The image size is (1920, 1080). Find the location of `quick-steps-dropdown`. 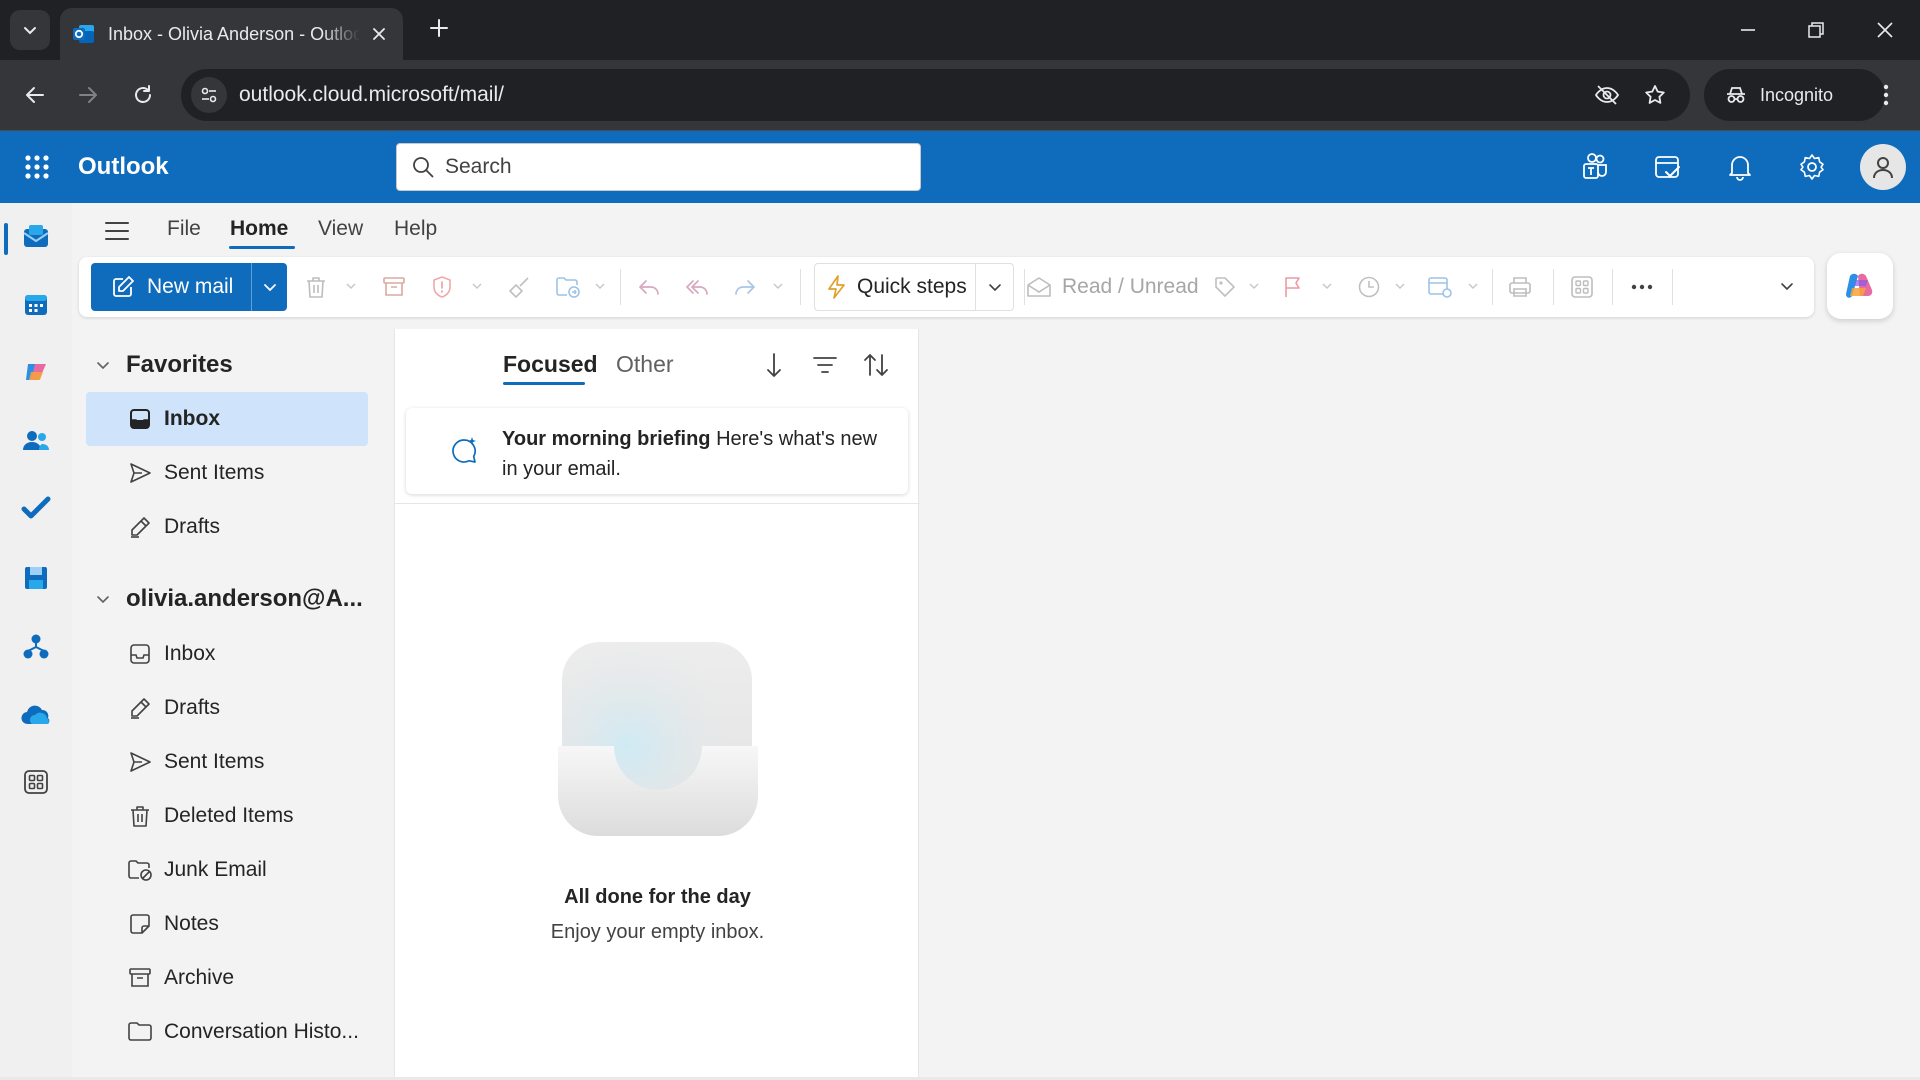

quick-steps-dropdown is located at coordinates (994, 287).